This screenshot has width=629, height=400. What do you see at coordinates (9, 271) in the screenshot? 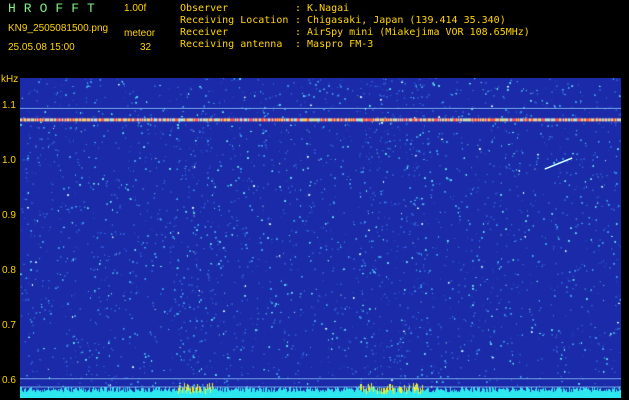
I see `y-tick-label: 0.8` at bounding box center [9, 271].